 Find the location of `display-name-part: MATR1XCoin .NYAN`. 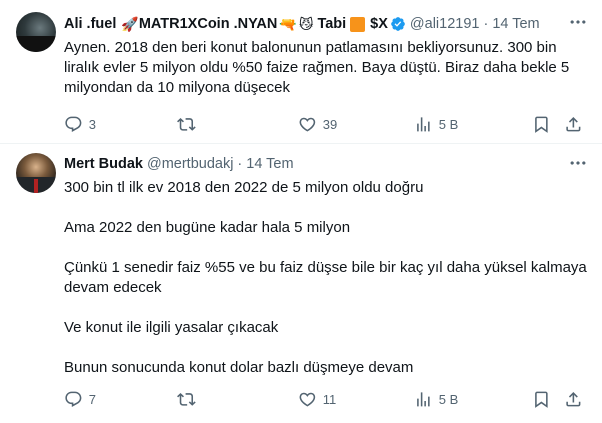

display-name-part: MATR1XCoin .NYAN is located at coordinates (208, 24).